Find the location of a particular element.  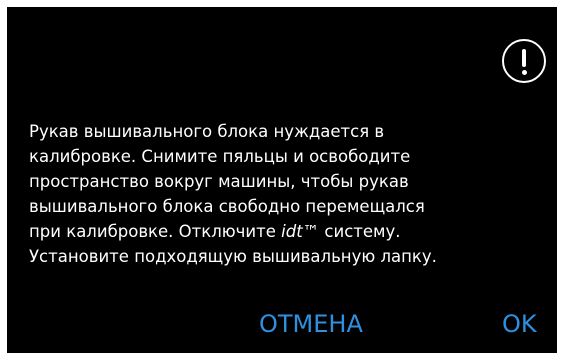

message-line-5-end: ™ систему. is located at coordinates (351, 231).